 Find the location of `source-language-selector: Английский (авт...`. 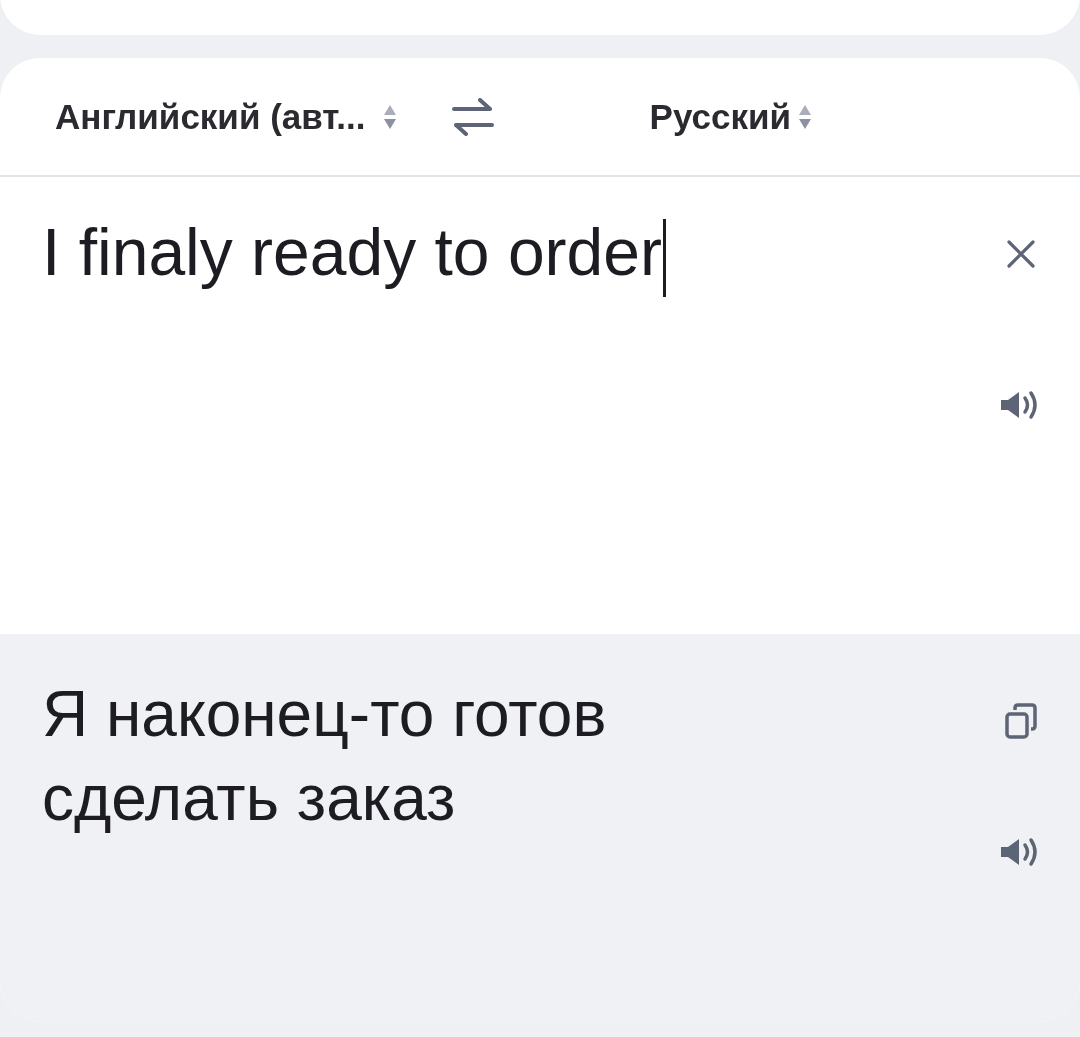

source-language-selector: Английский (авт... is located at coordinates (226, 116).